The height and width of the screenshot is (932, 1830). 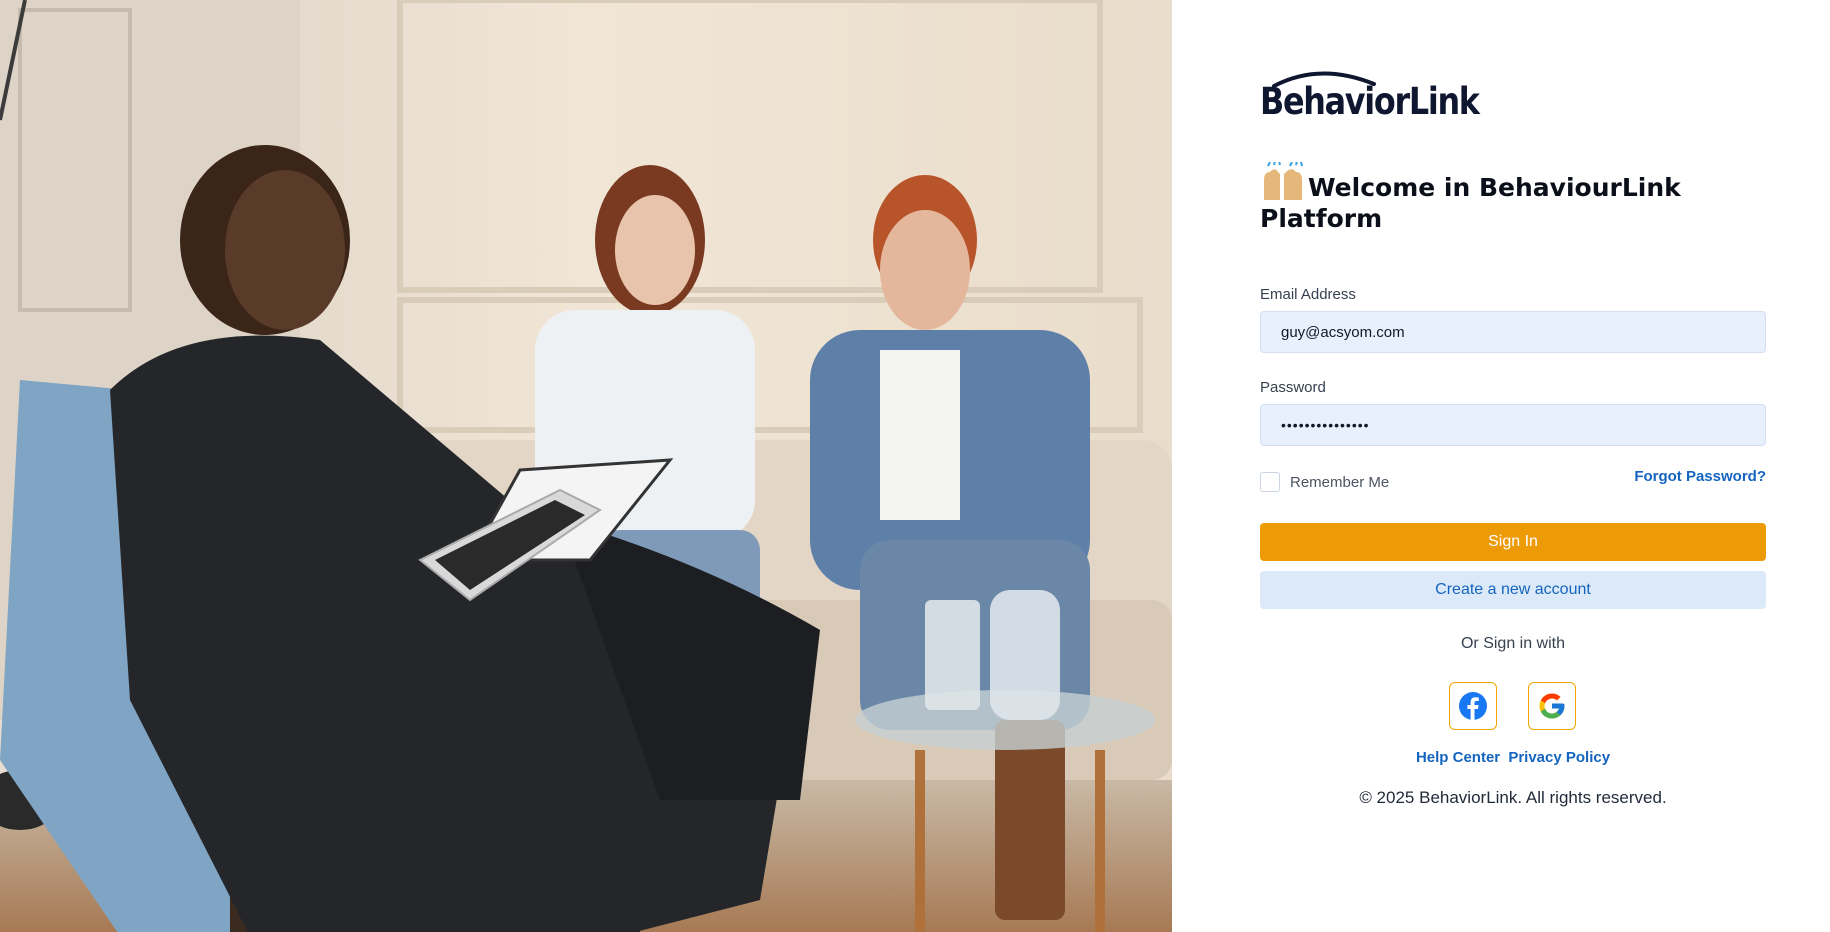 I want to click on google-signin-button, so click(x=1552, y=706).